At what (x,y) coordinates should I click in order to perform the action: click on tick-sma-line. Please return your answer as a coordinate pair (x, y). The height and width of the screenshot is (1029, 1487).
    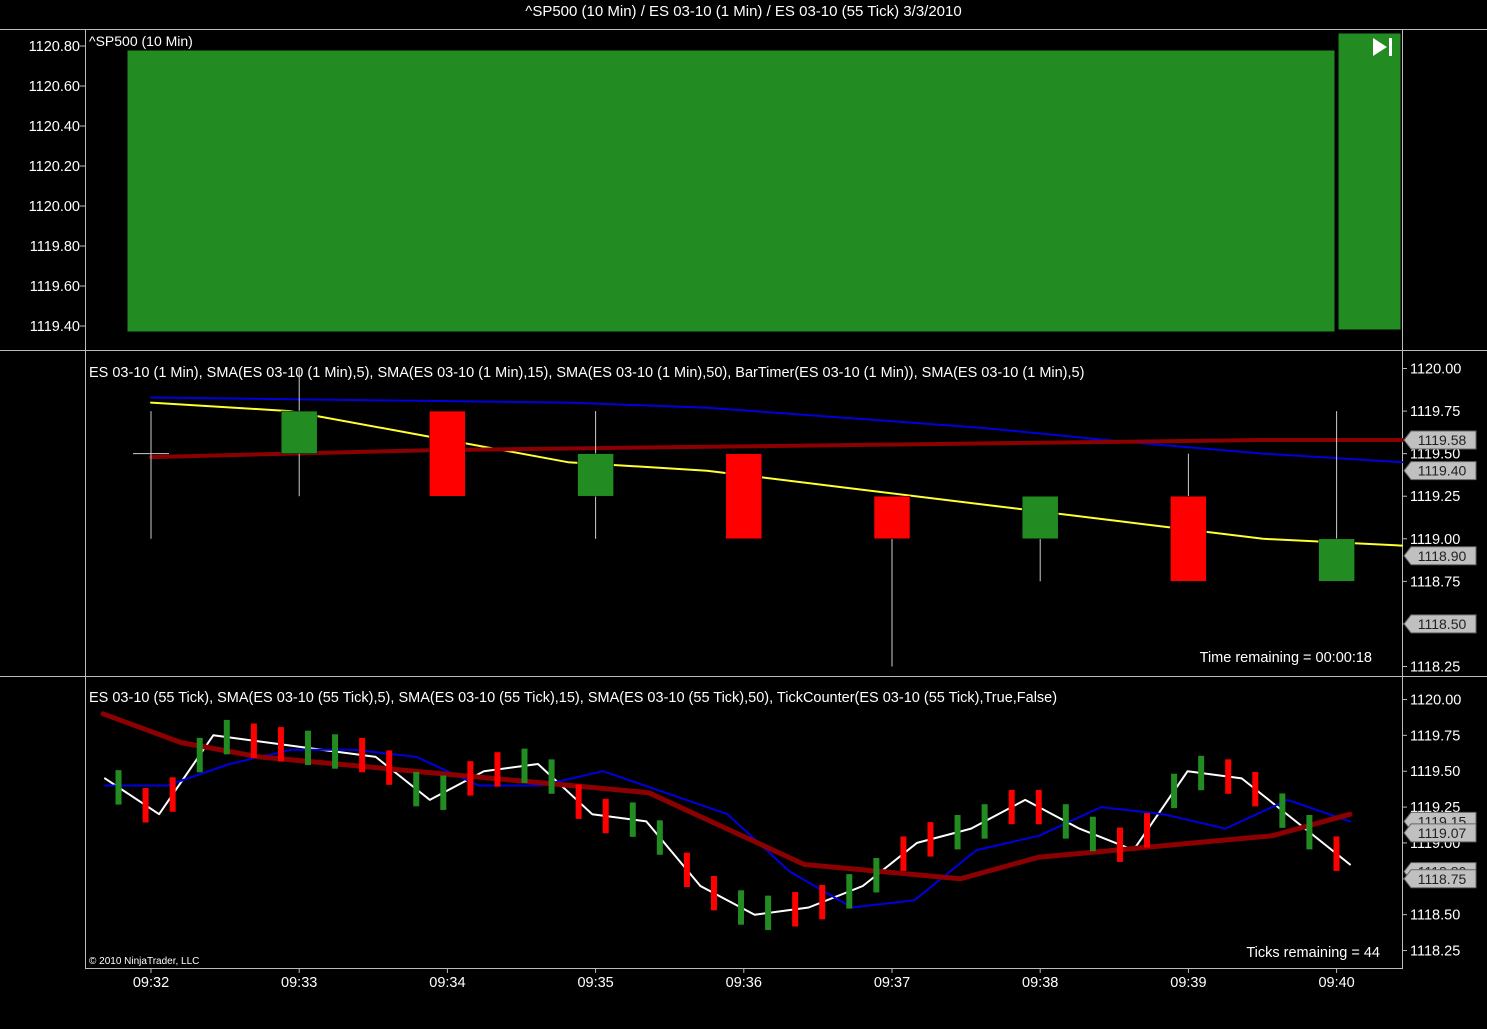
    Looking at the image, I should click on (726, 796).